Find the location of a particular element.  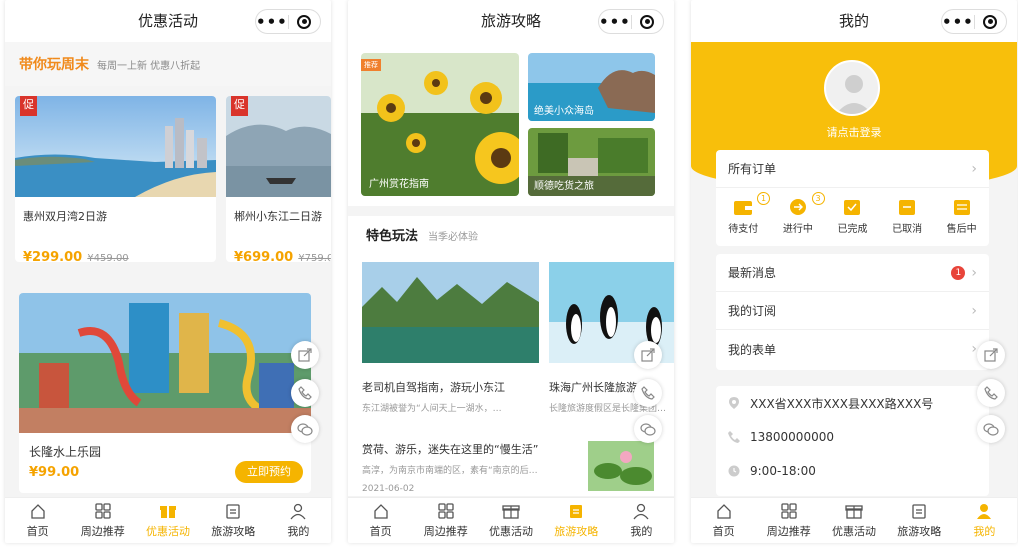

product-name: 惠州双月湾2日游 is located at coordinates (65, 216).